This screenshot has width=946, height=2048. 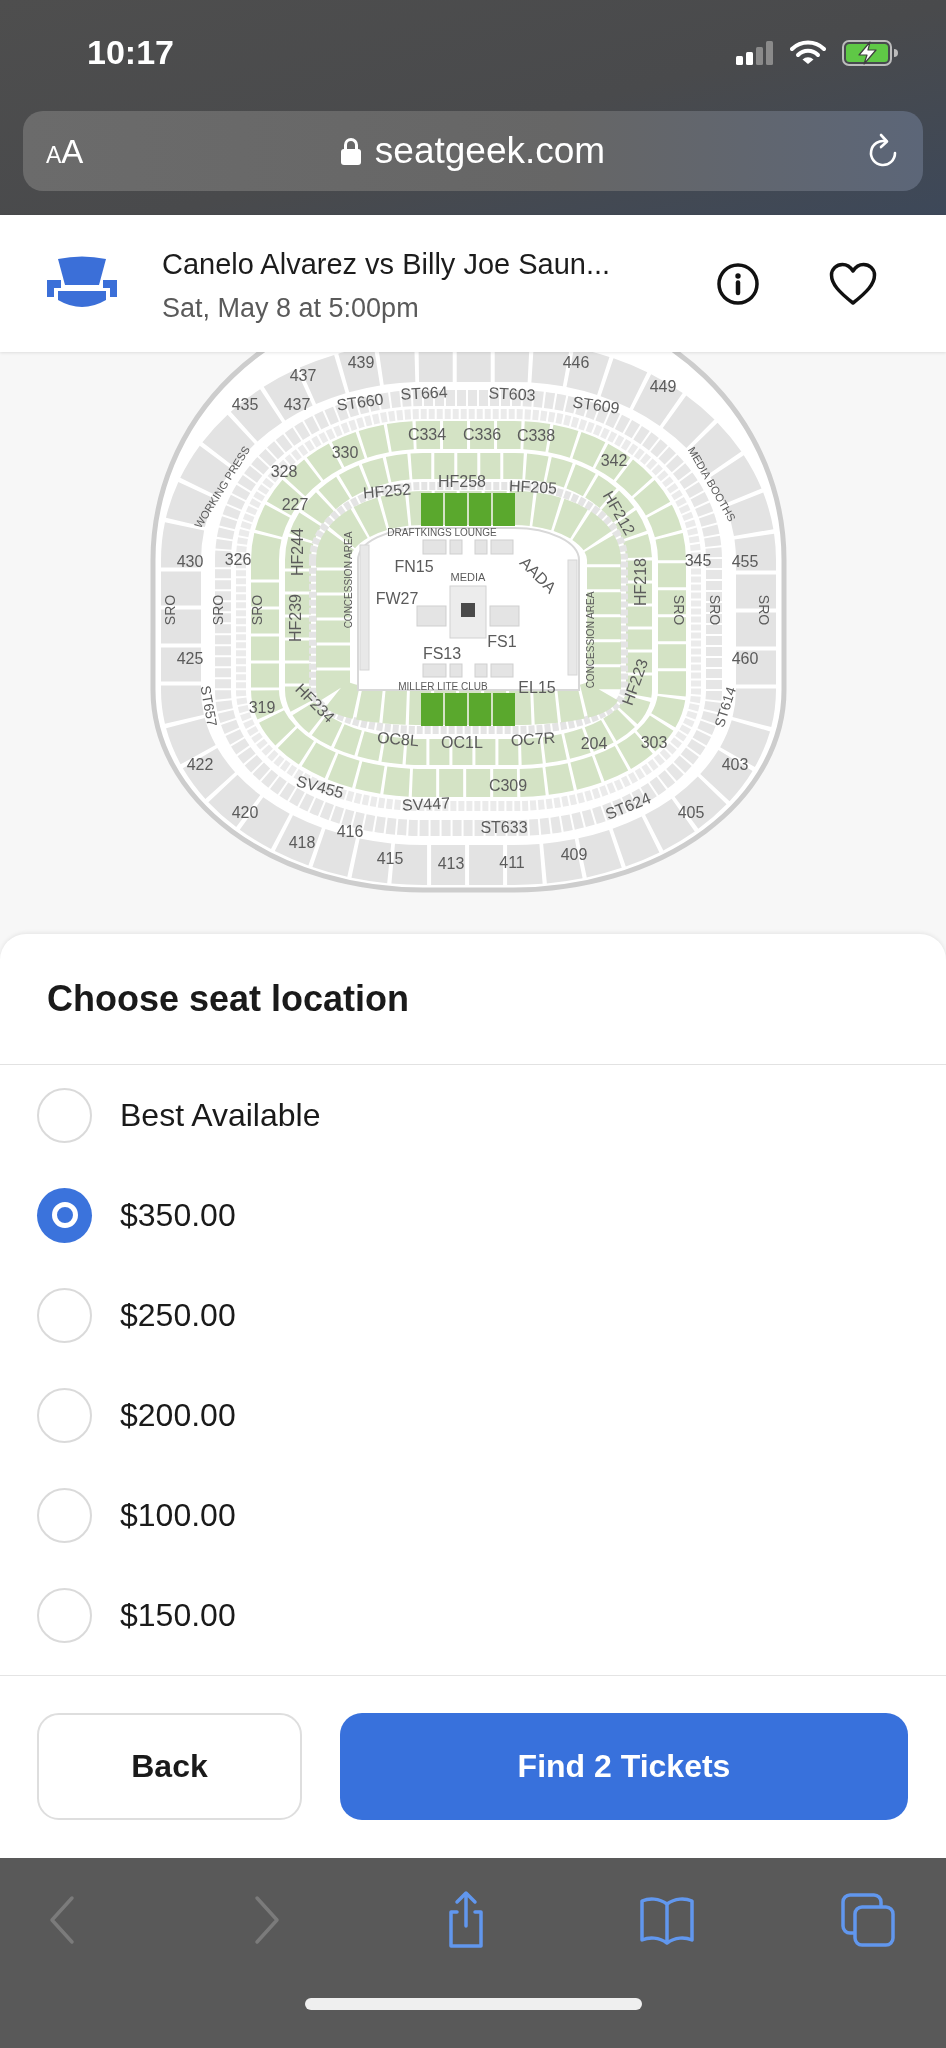 I want to click on lock-icon, so click(x=350, y=151).